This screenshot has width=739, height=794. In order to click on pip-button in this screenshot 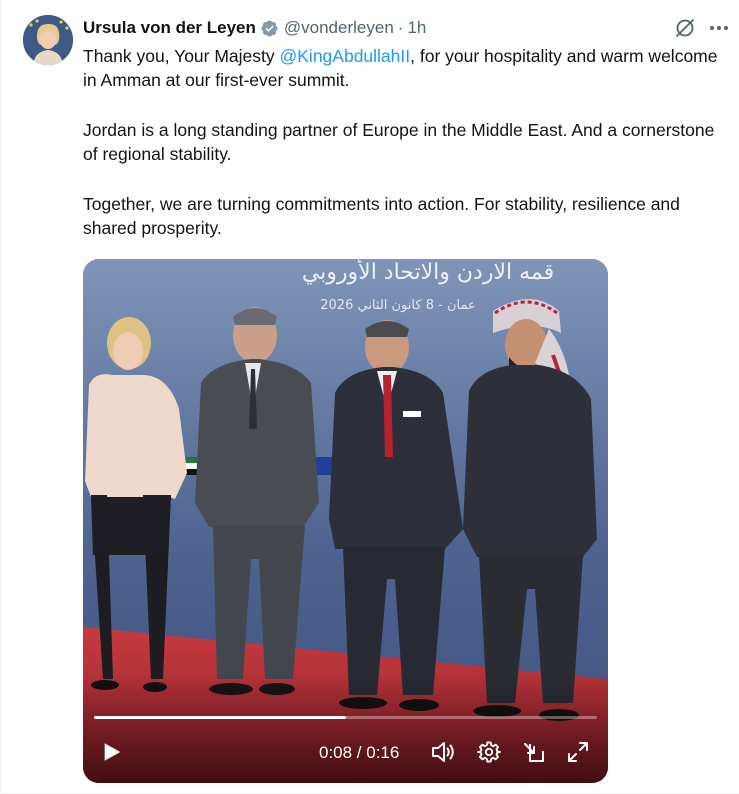, I will do `click(534, 752)`.